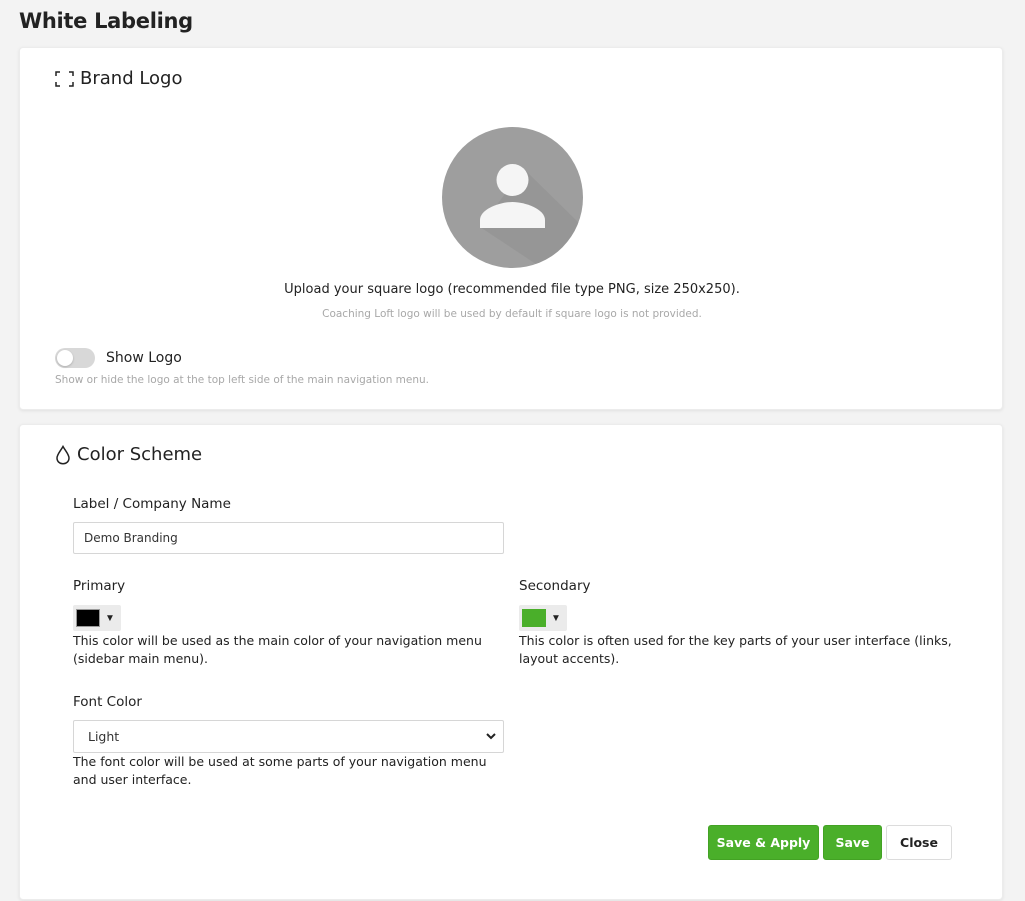 The width and height of the screenshot is (1025, 901). I want to click on chevron-down-icon, so click(491, 737).